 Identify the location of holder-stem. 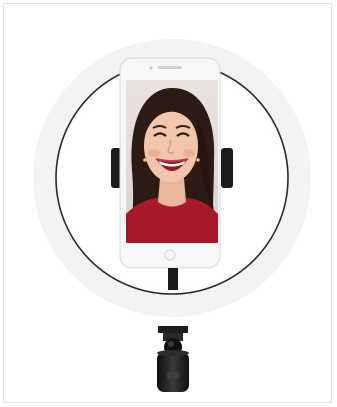
(173, 279).